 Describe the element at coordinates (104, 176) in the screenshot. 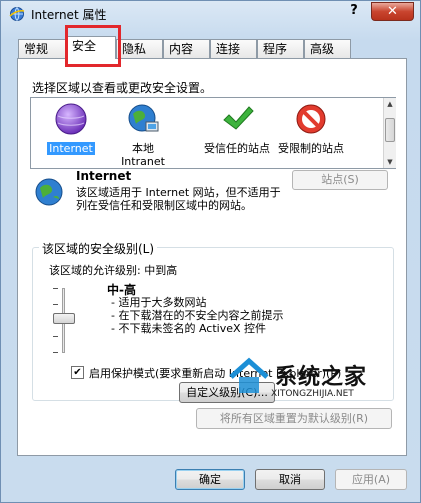

I see `zone-info-title: Internet` at that location.